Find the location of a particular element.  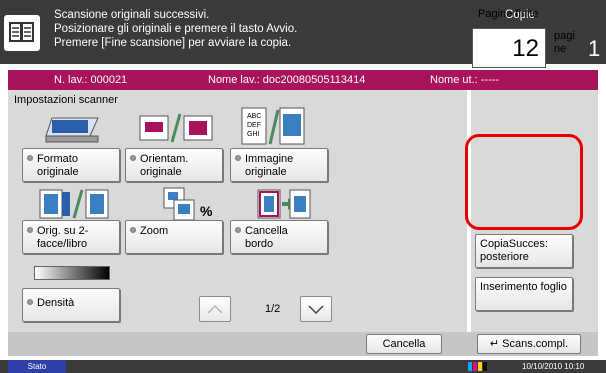

chevron-down-icon is located at coordinates (316, 310).